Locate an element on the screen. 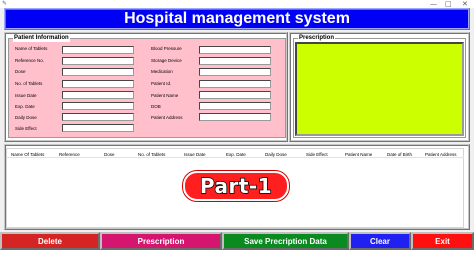 Image resolution: width=474 pixels, height=266 pixels. app-title: Hospital management system is located at coordinates (237, 18).